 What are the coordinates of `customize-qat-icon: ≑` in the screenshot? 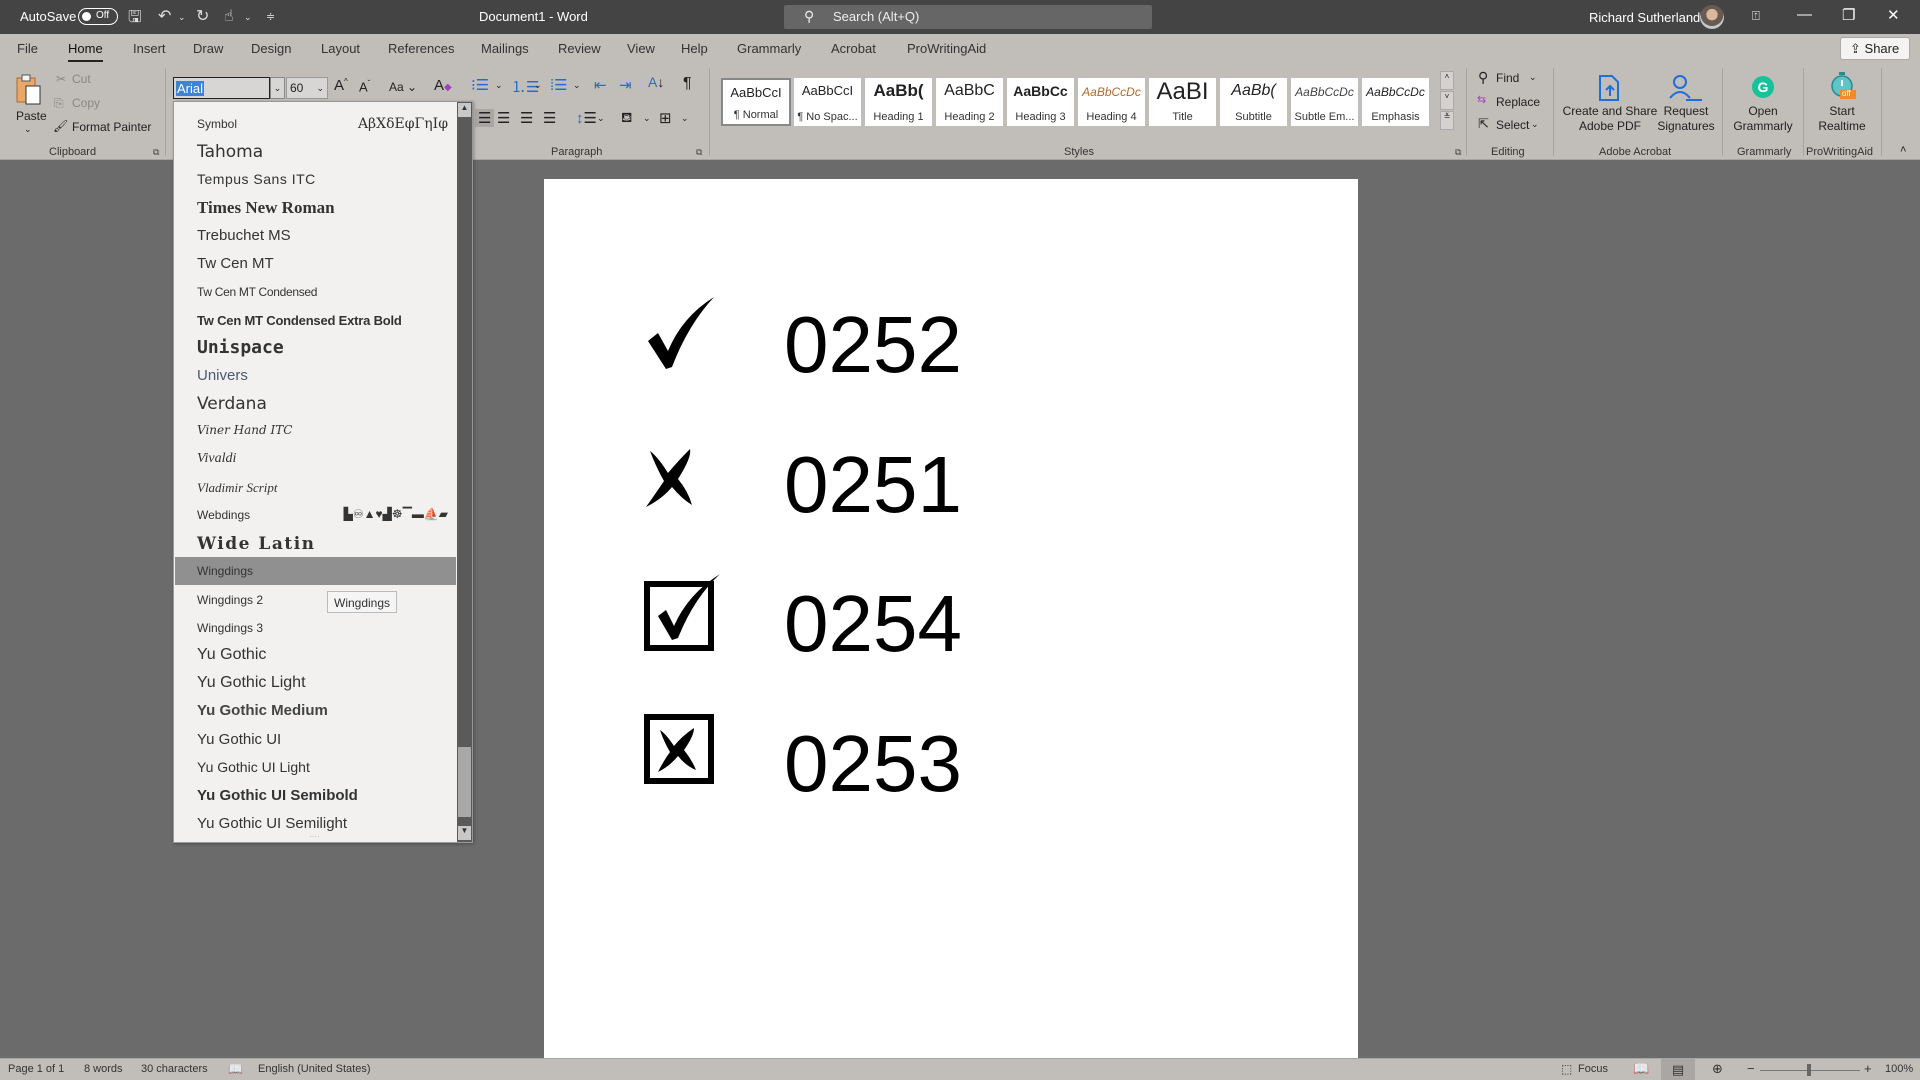 It's located at (270, 16).